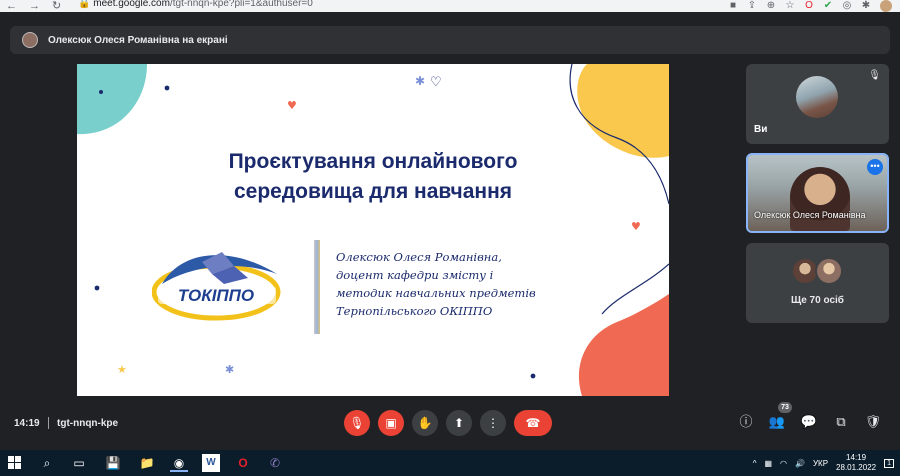 The image size is (900, 476). Describe the element at coordinates (810, 215) in the screenshot. I see `speaker-label: Олексюк Олеся Романівна` at that location.